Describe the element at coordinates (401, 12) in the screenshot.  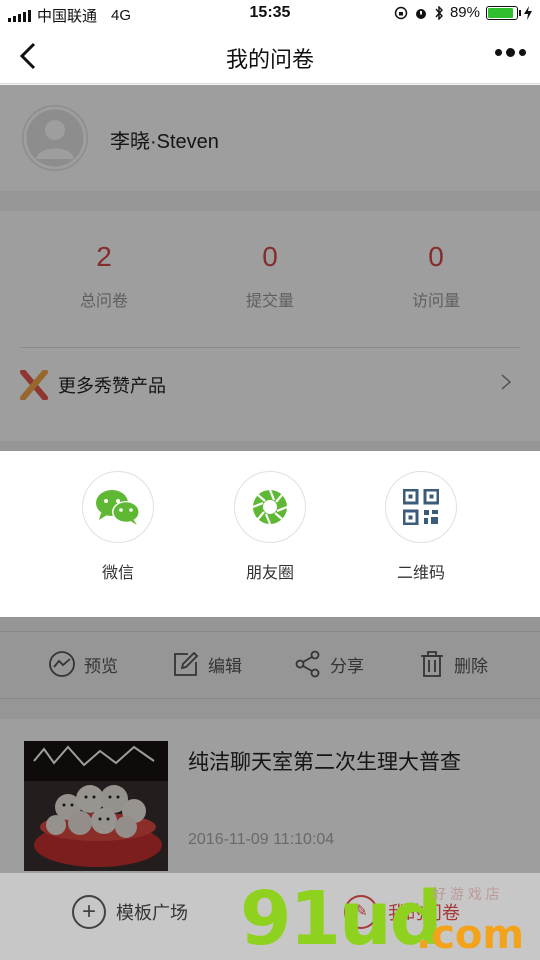
I see `orientation-lock-icon` at that location.